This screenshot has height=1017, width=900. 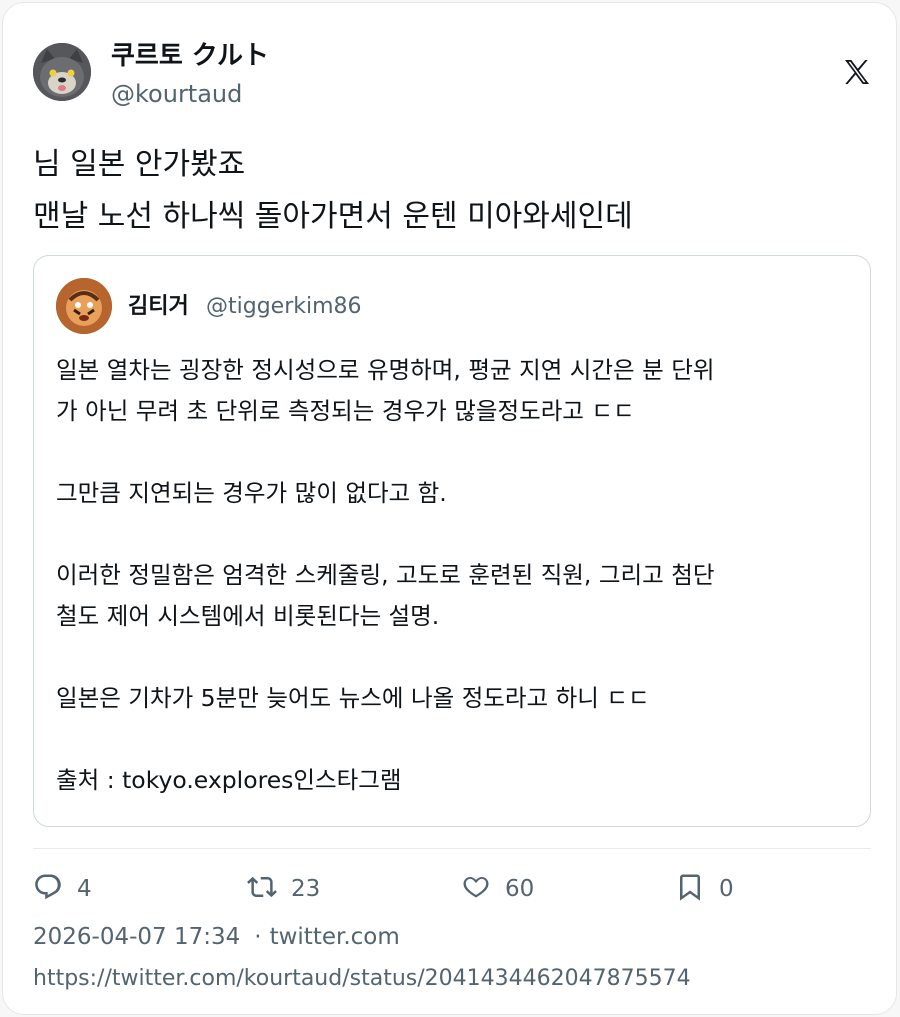 I want to click on bookmark-icon, so click(x=690, y=889).